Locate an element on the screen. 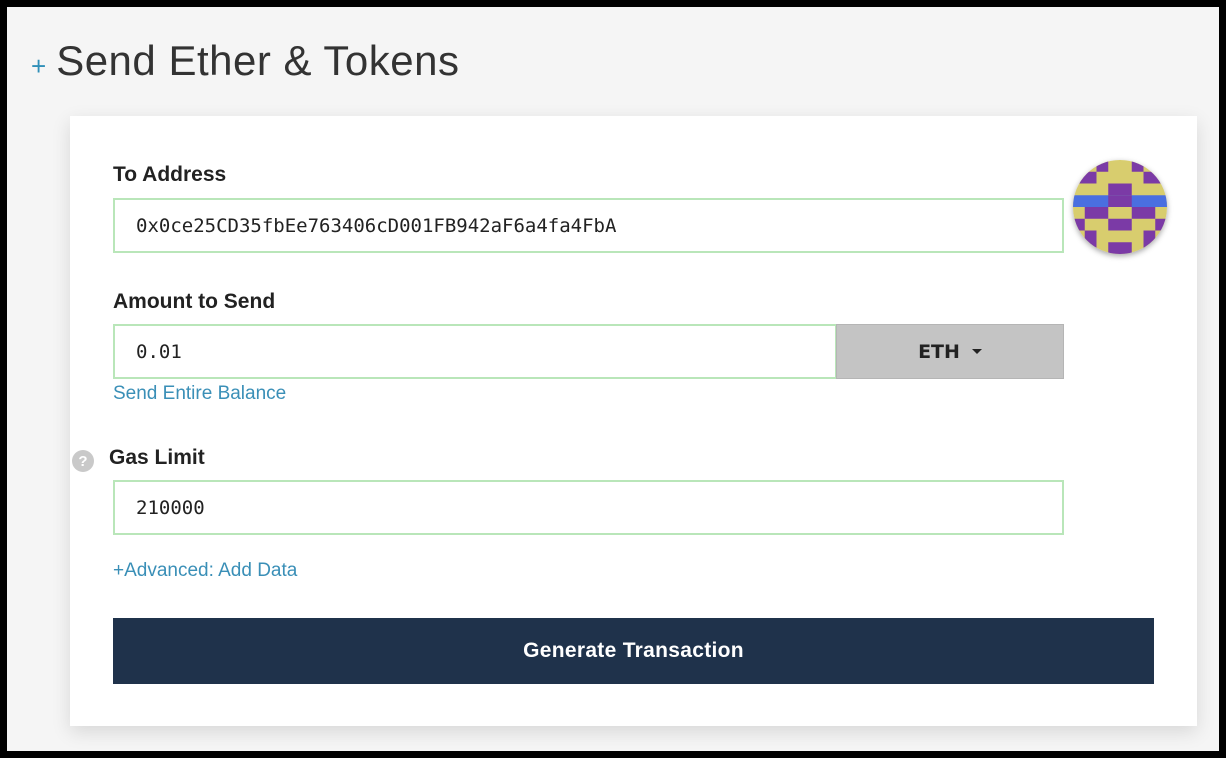 This screenshot has width=1226, height=758. to-address-label: To Address is located at coordinates (170, 174).